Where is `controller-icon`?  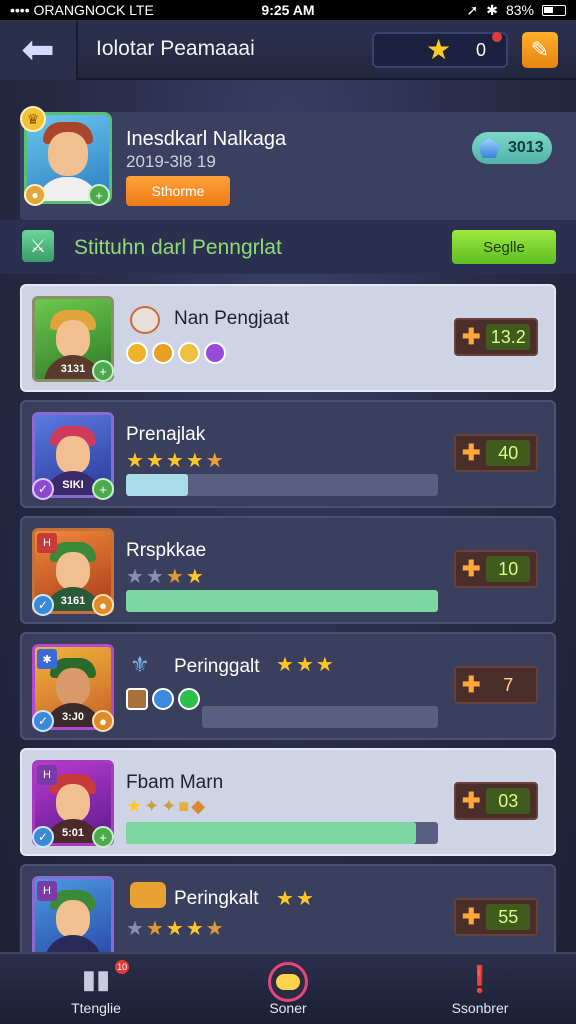
controller-icon is located at coordinates (288, 982).